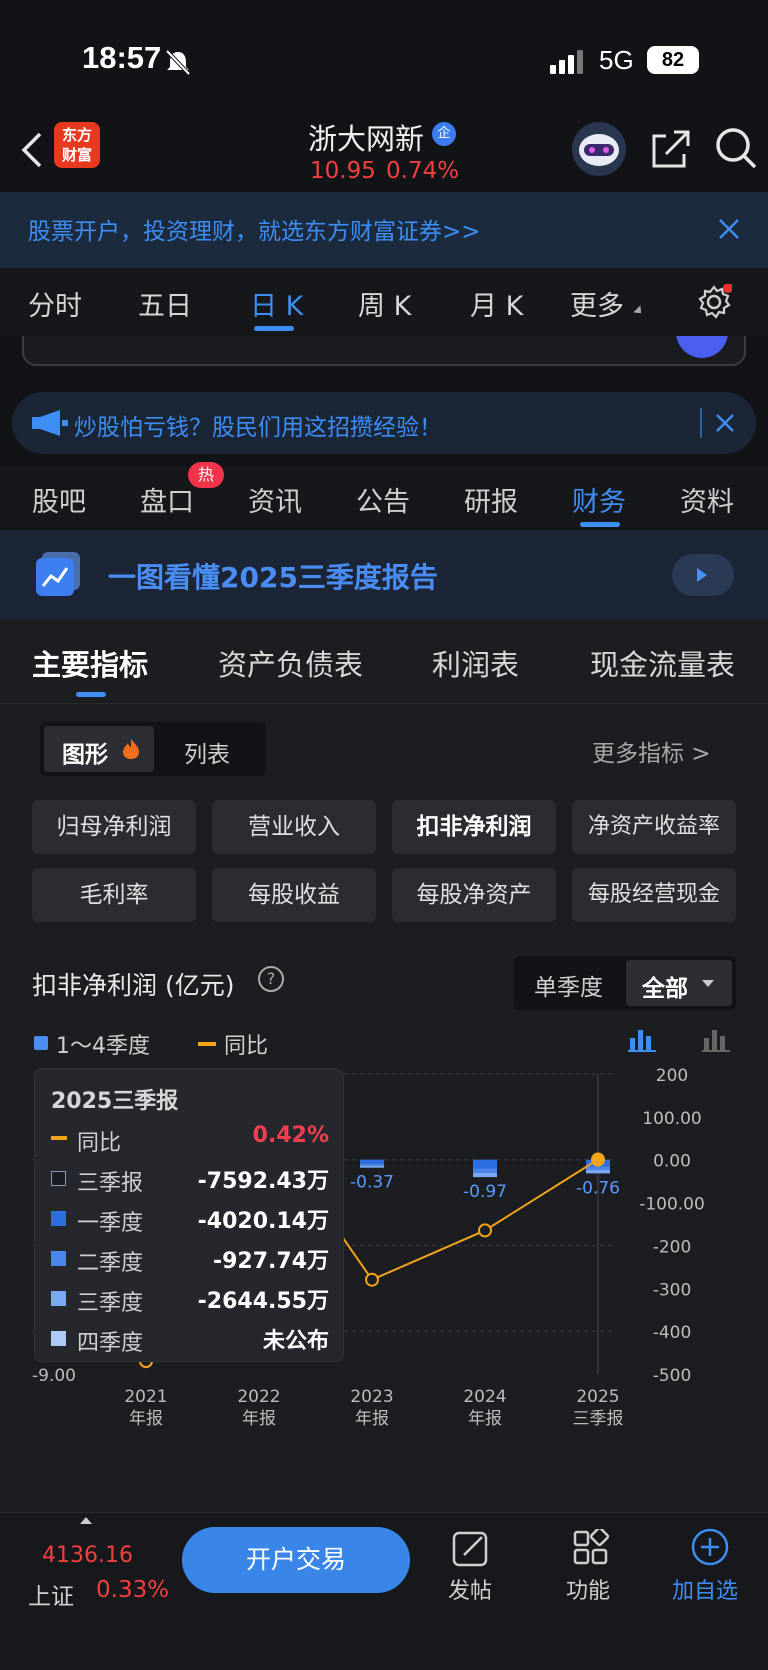  I want to click on x-axis-label: 三季报, so click(598, 1419).